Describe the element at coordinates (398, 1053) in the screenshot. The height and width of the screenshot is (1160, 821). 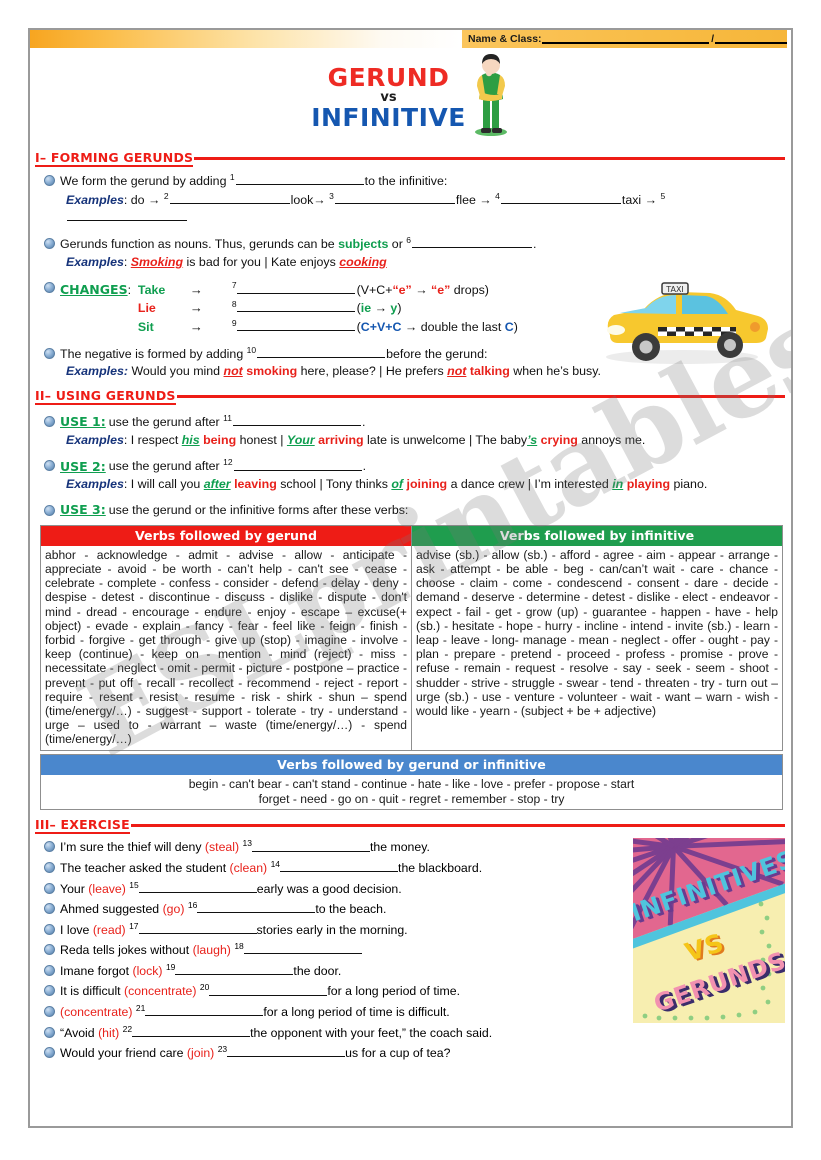
I see `item-post: us for a cup of tea?` at that location.